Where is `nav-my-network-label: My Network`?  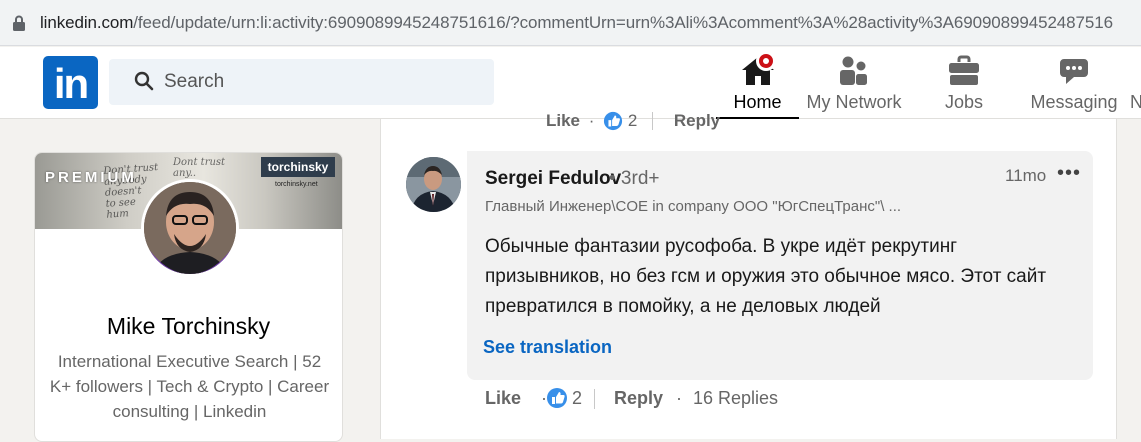
nav-my-network-label: My Network is located at coordinates (854, 102).